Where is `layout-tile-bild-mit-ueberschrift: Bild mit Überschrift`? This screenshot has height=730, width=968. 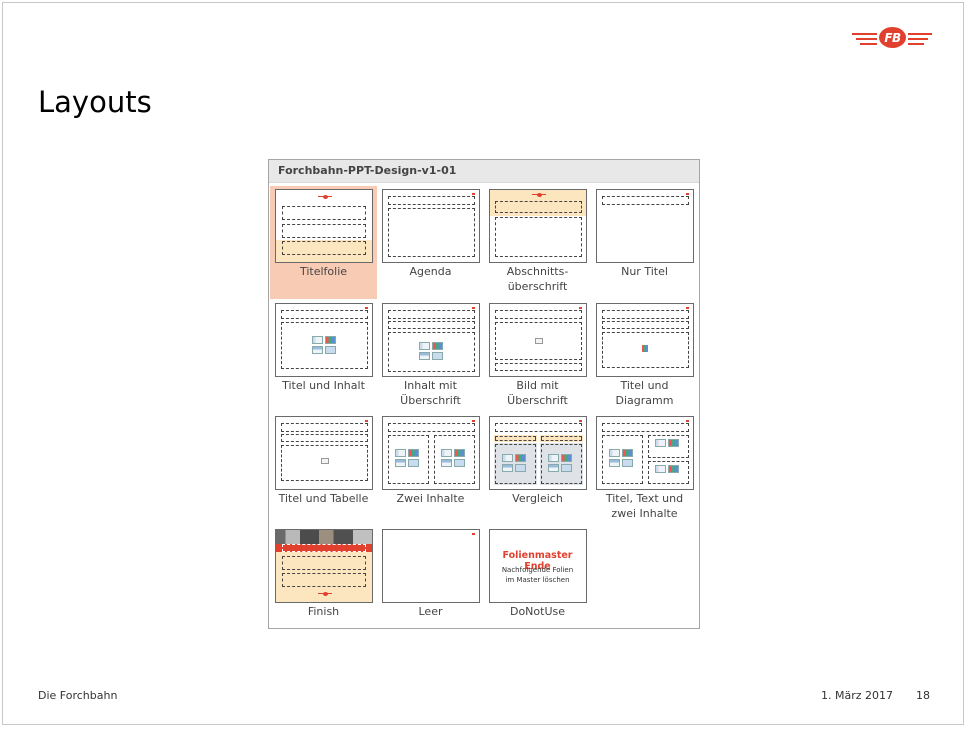 layout-tile-bild-mit-ueberschrift: Bild mit Überschrift is located at coordinates (537, 354).